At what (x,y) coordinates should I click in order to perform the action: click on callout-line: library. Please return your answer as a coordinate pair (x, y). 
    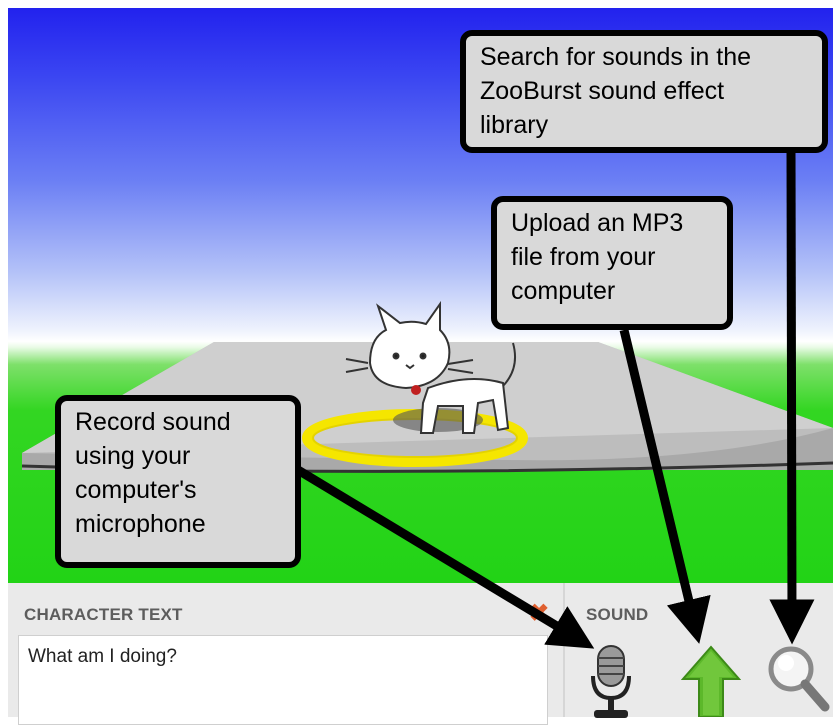
    Looking at the image, I should click on (514, 125).